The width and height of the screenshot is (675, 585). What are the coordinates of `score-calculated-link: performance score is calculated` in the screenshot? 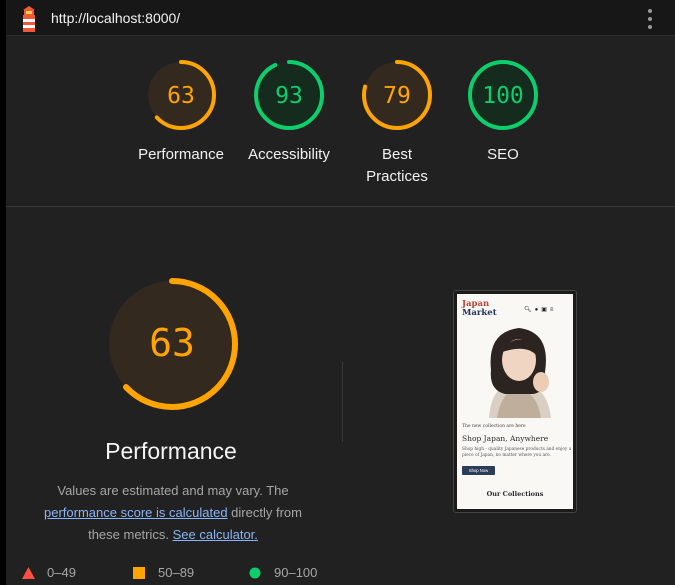 It's located at (136, 512).